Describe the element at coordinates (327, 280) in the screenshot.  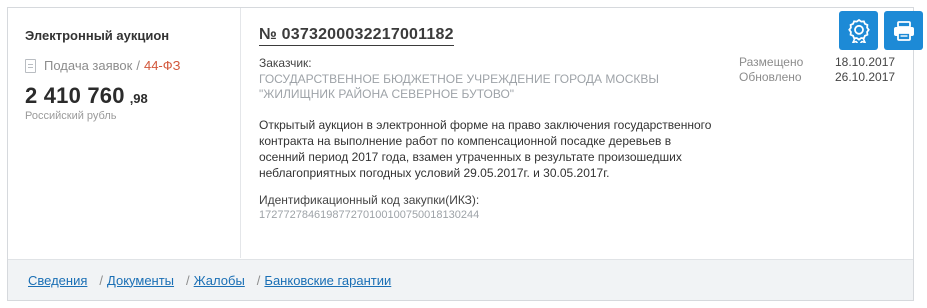
I see `link-bank-guarantees: Банковские гарантии` at that location.